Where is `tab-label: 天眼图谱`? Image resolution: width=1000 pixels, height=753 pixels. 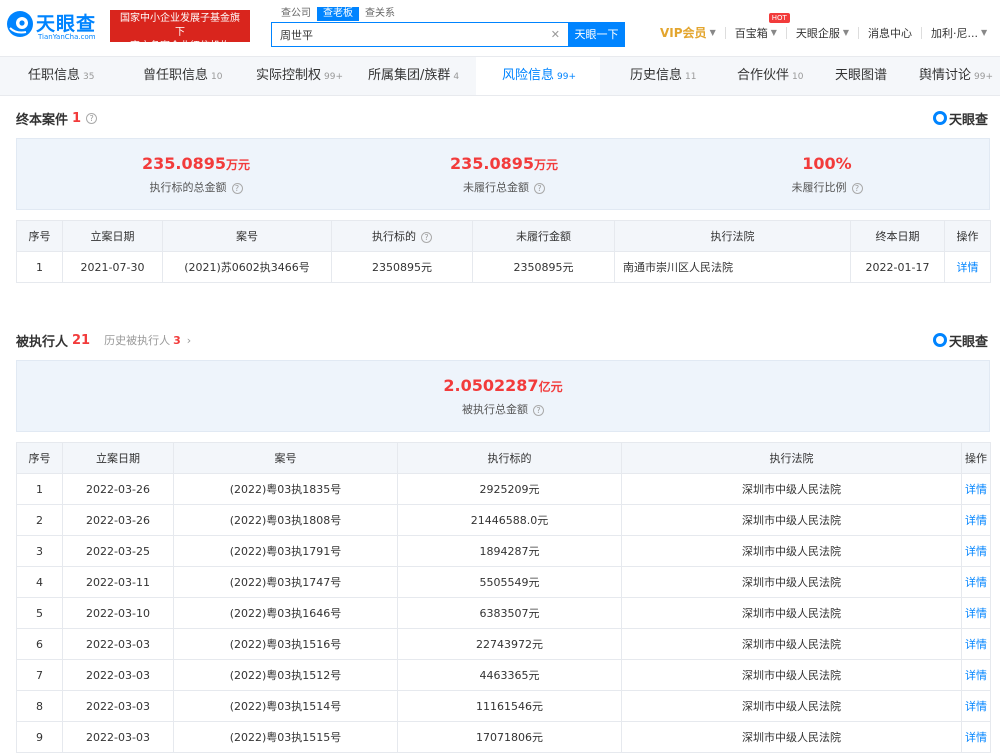 tab-label: 天眼图谱 is located at coordinates (861, 75).